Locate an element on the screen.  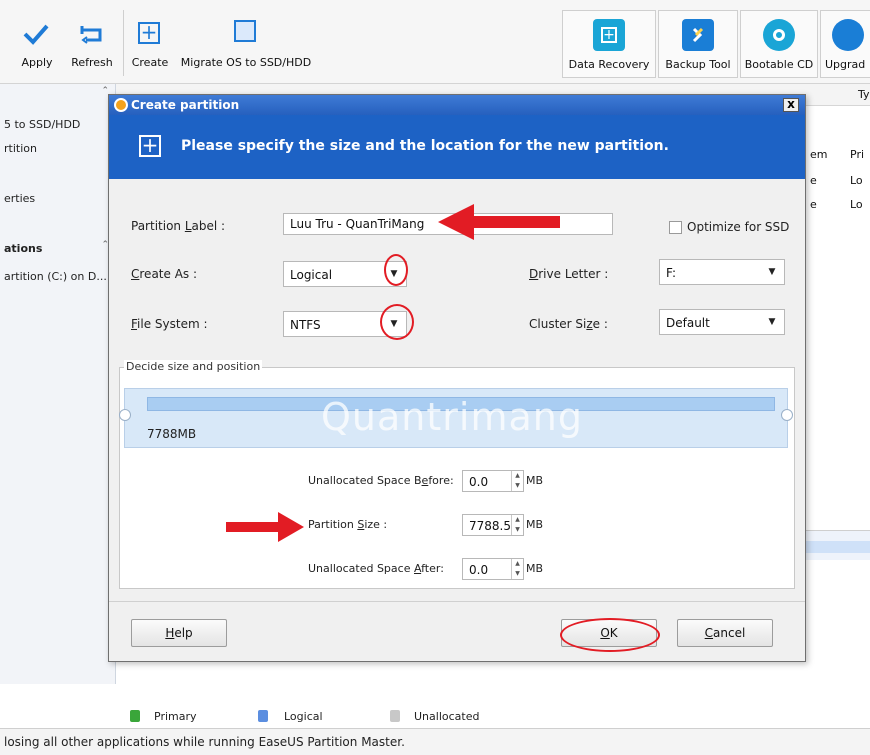
file-system-value: NTFS is located at coordinates (305, 325).